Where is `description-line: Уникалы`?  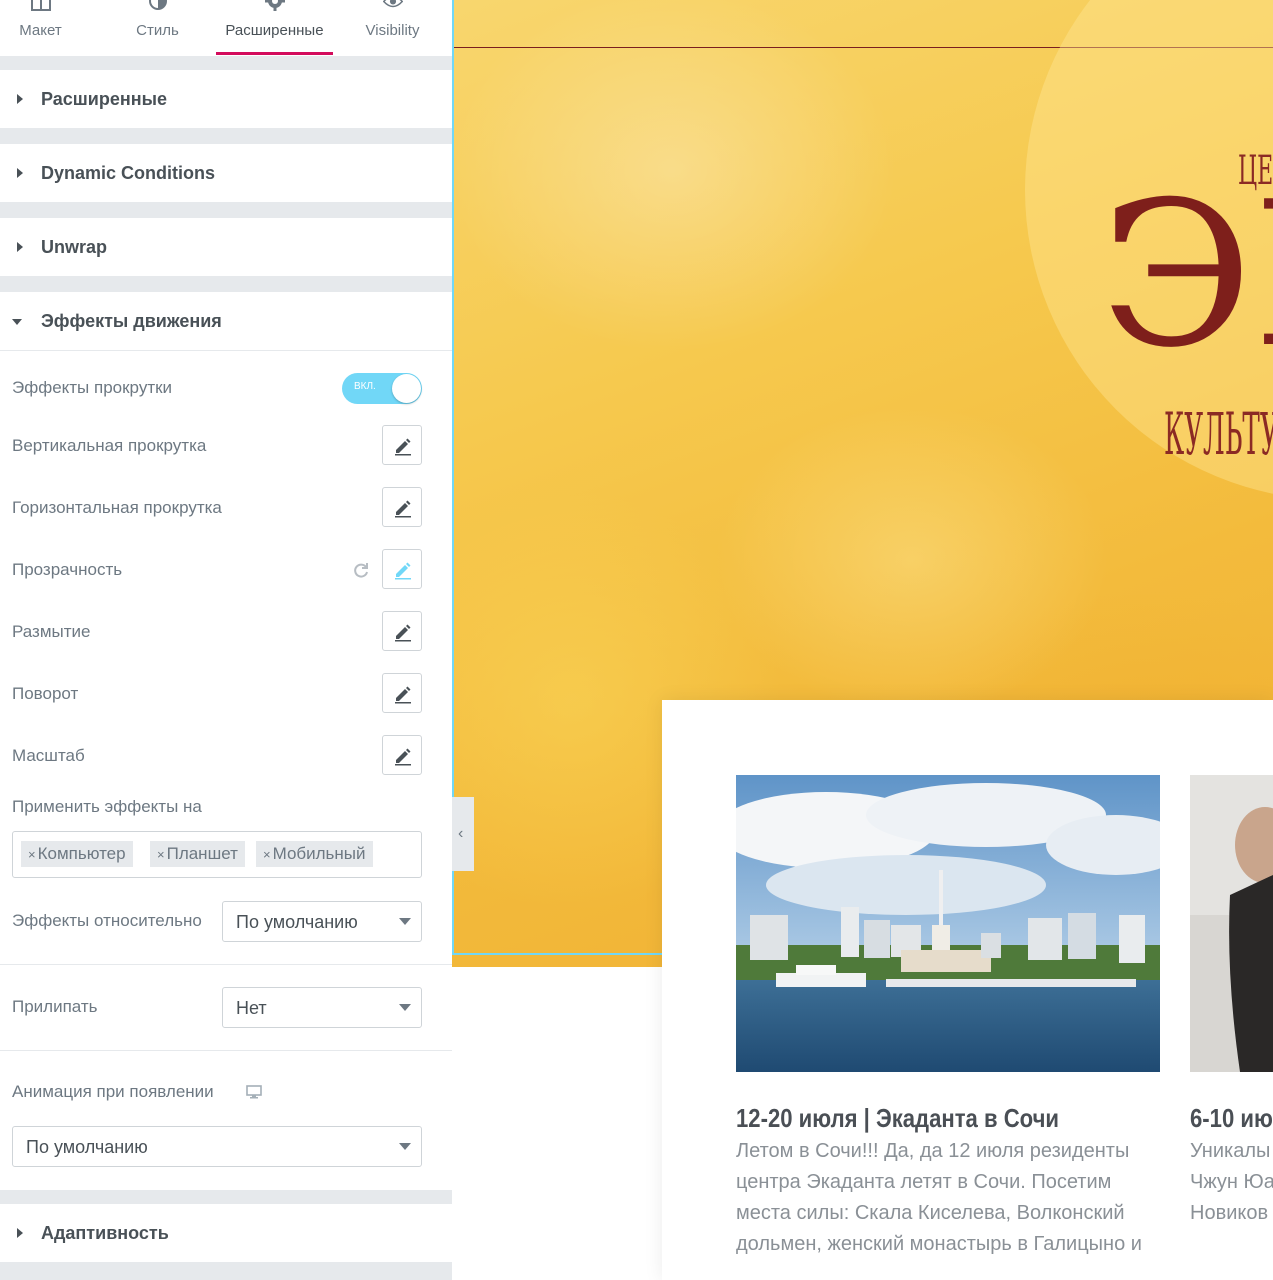 description-line: Уникалы is located at coordinates (1230, 1151).